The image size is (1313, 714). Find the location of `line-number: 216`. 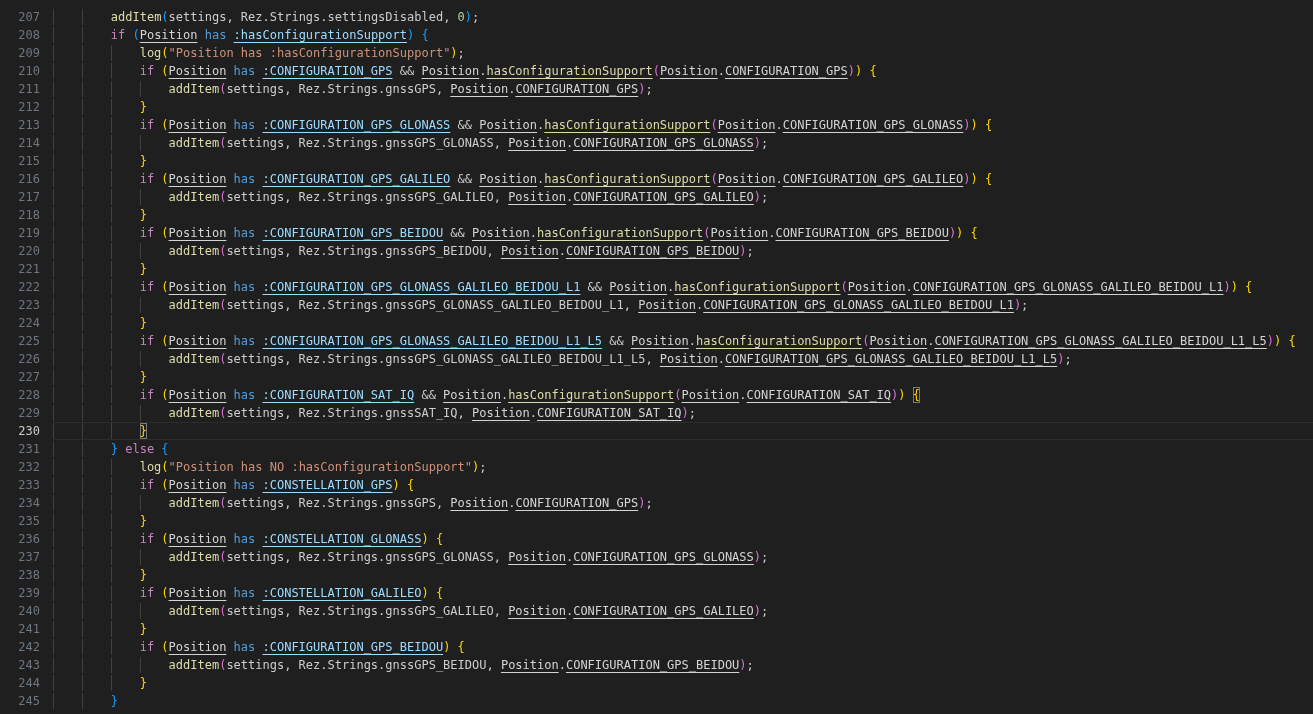

line-number: 216 is located at coordinates (28, 179).